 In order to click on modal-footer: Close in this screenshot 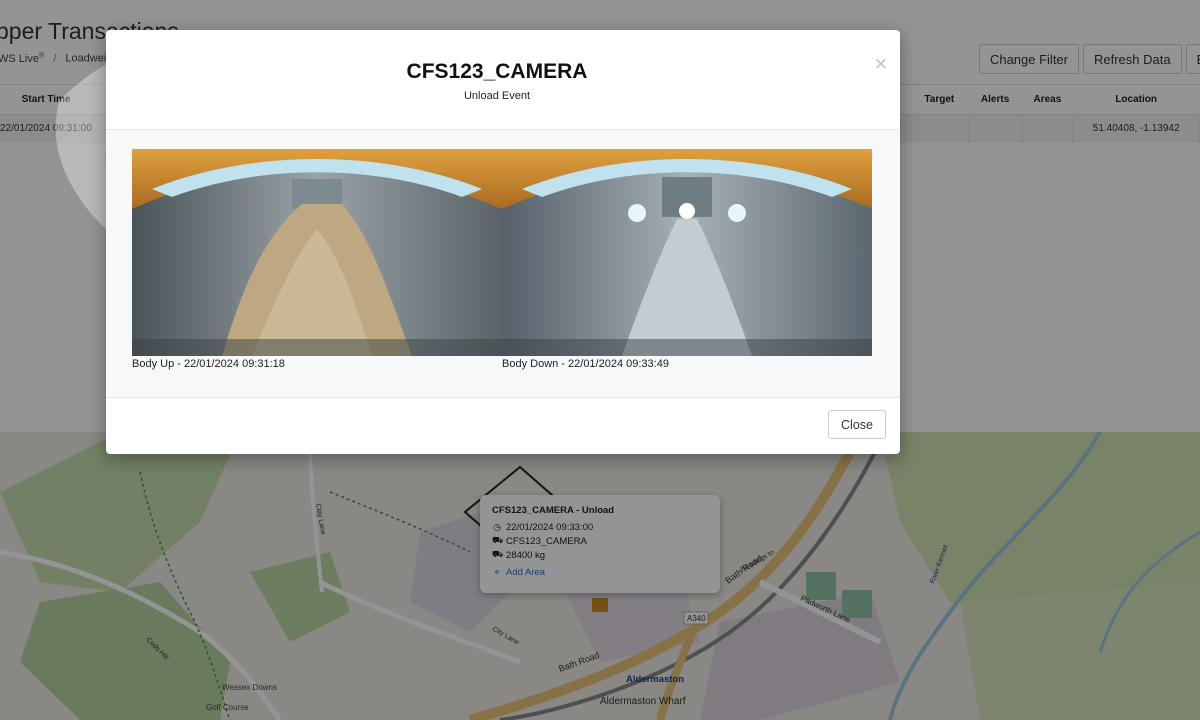, I will do `click(503, 426)`.